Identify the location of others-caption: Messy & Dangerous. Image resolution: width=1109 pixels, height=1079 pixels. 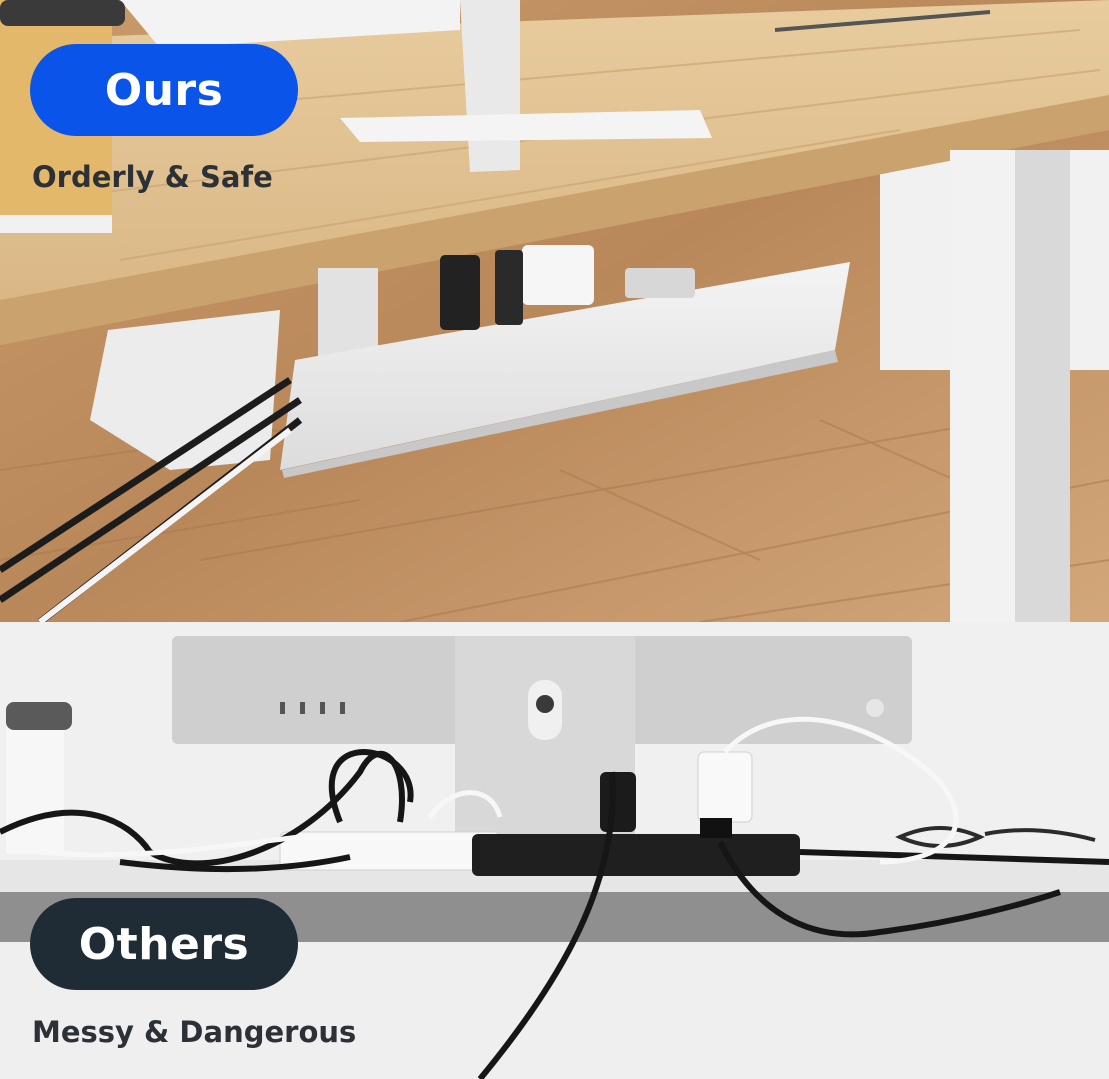
(194, 1032).